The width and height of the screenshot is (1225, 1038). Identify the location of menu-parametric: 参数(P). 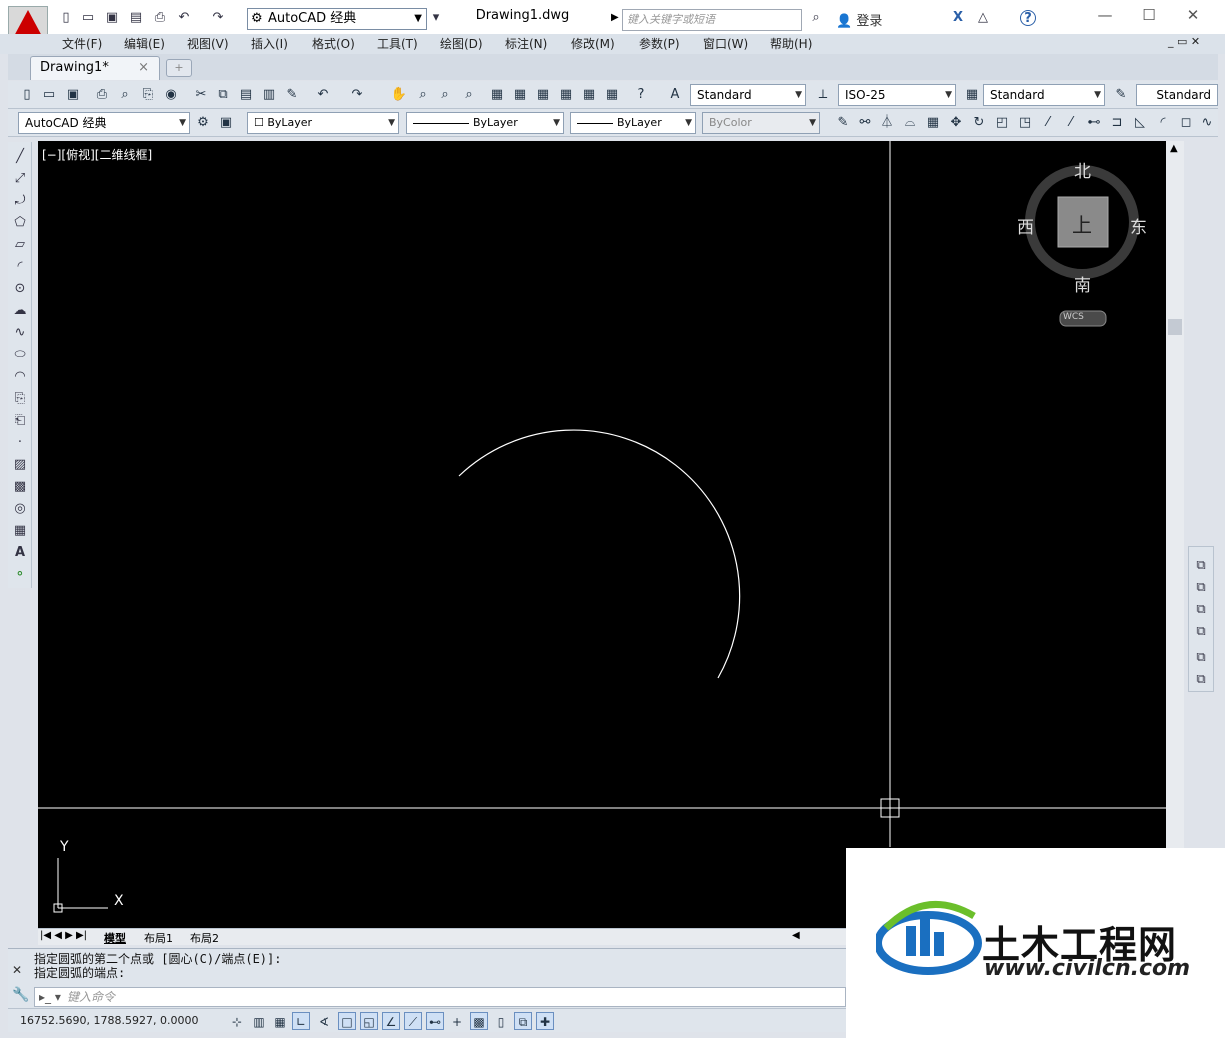
(659, 43).